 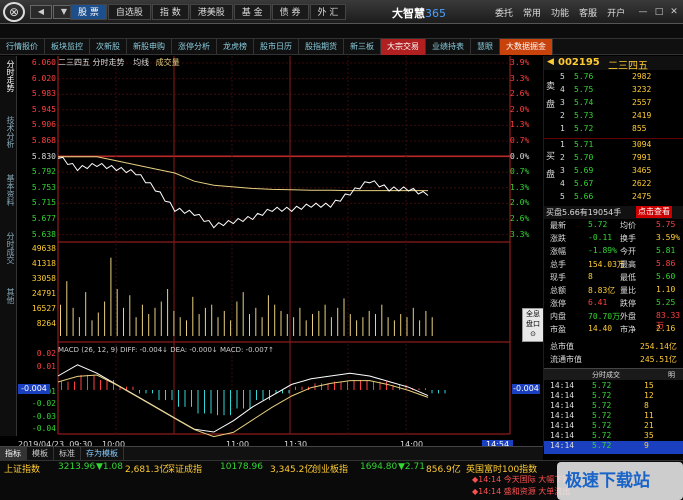 What do you see at coordinates (448, 47) in the screenshot?
I see `subtab-earnings: 业绩持表` at bounding box center [448, 47].